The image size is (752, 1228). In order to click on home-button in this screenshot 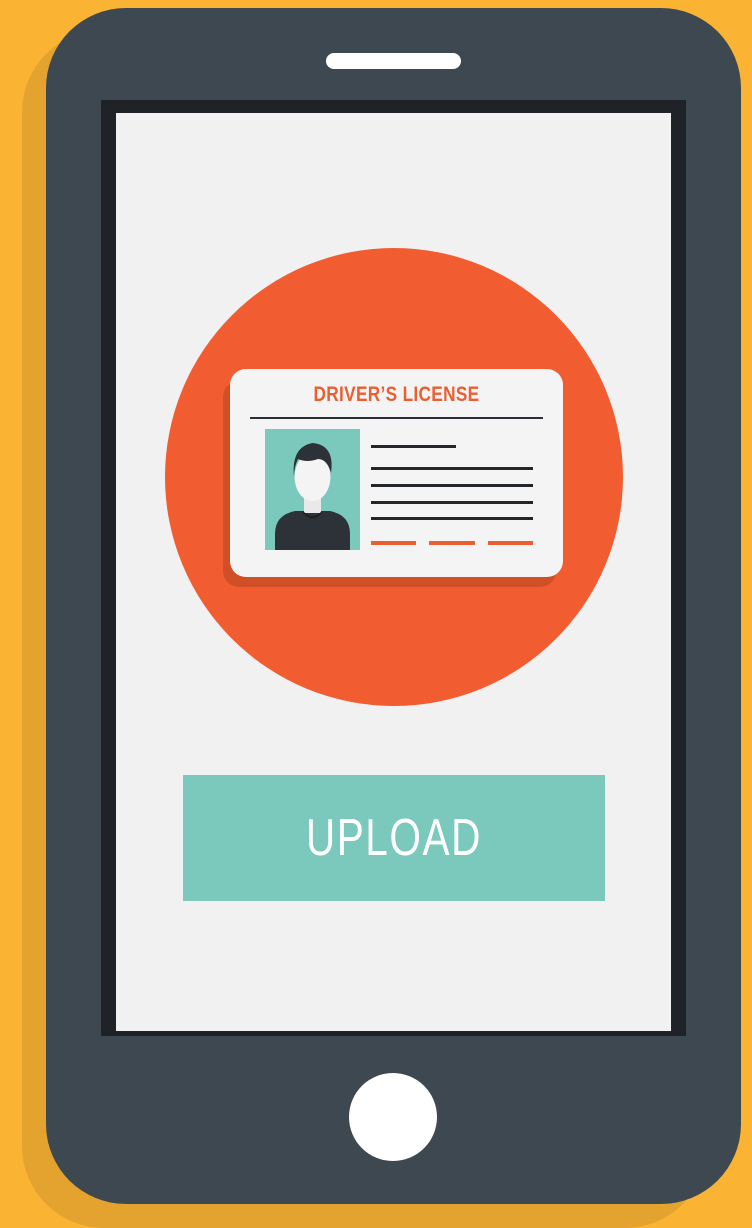, I will do `click(393, 1117)`.